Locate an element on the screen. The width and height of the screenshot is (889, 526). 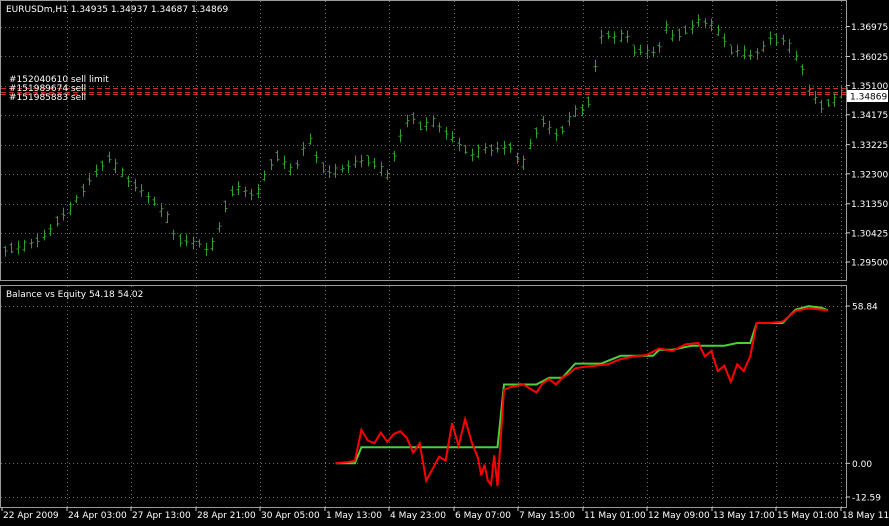
time-axis-label-12: 15 May 01:00 is located at coordinates (808, 516).